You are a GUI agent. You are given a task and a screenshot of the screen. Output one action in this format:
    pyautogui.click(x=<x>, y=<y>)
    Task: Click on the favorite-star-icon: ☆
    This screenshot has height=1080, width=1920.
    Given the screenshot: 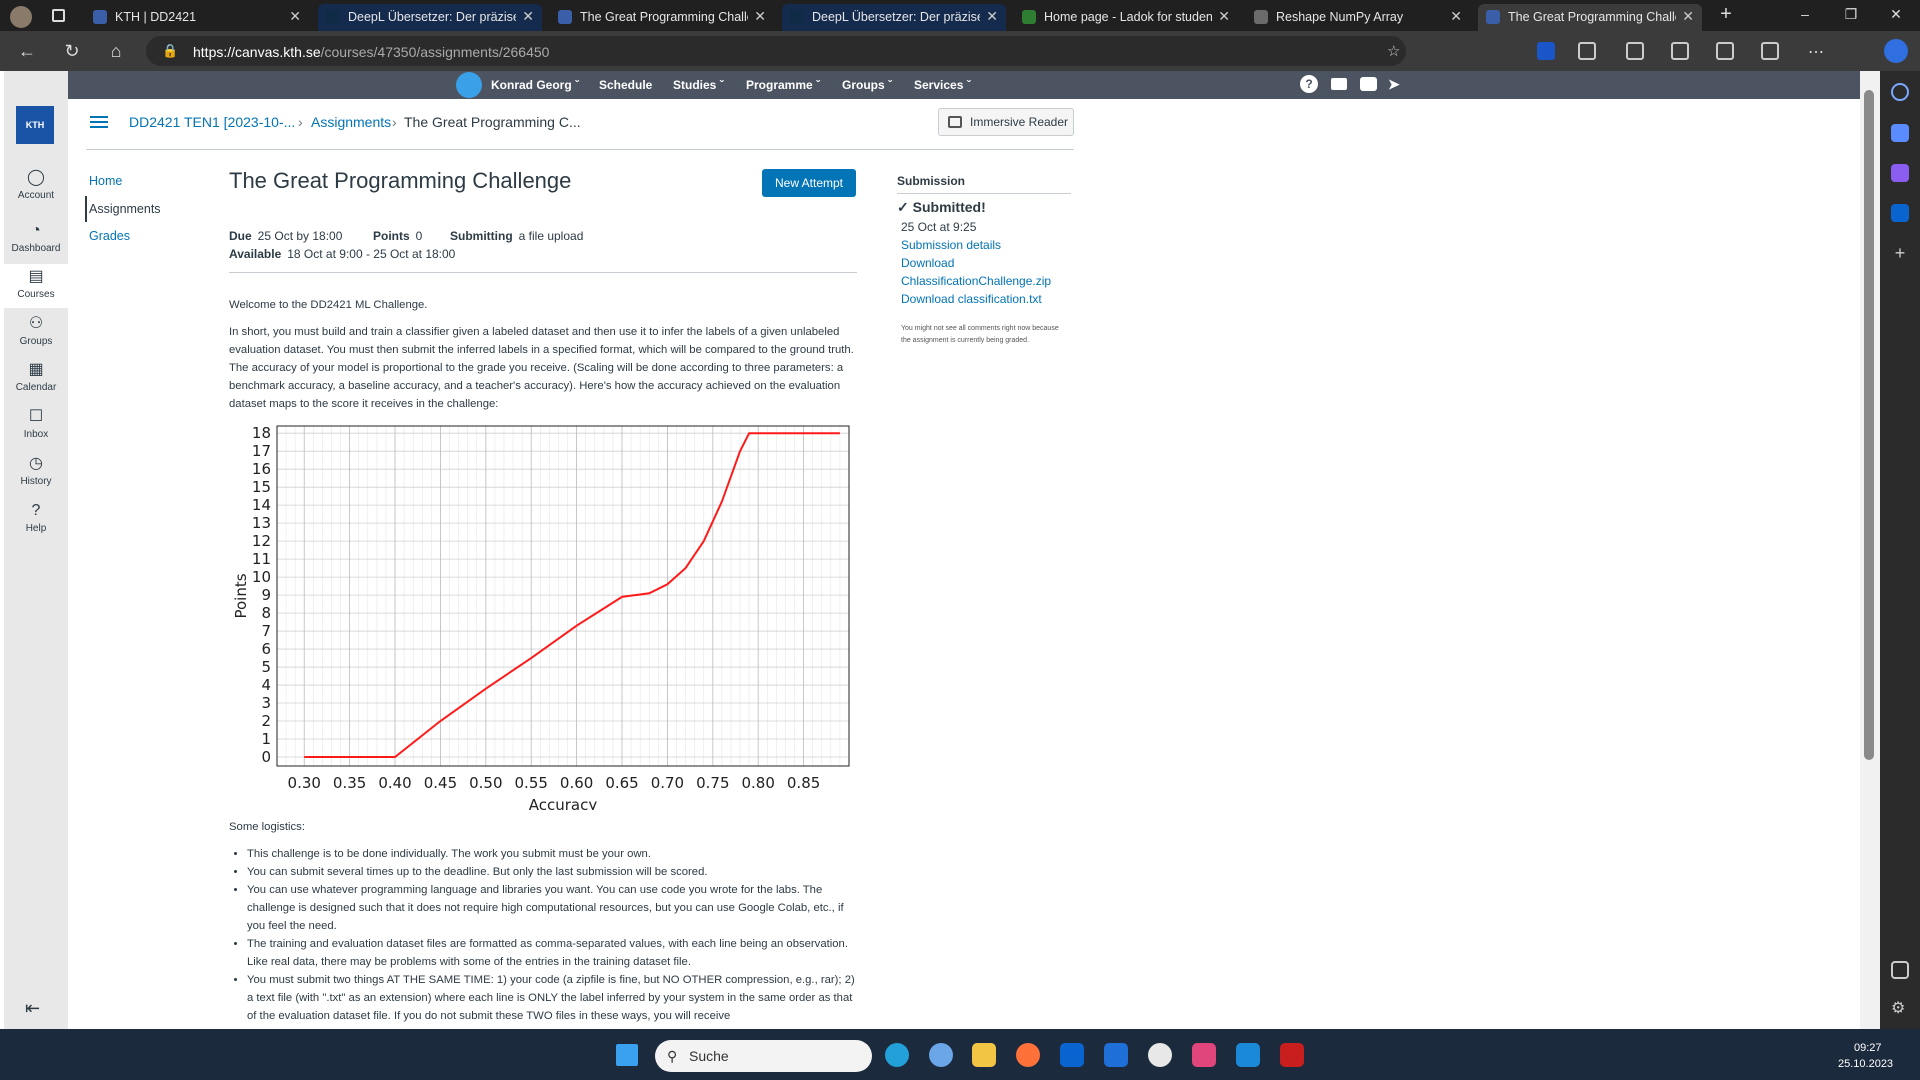 What is the action you would take?
    pyautogui.click(x=1393, y=51)
    